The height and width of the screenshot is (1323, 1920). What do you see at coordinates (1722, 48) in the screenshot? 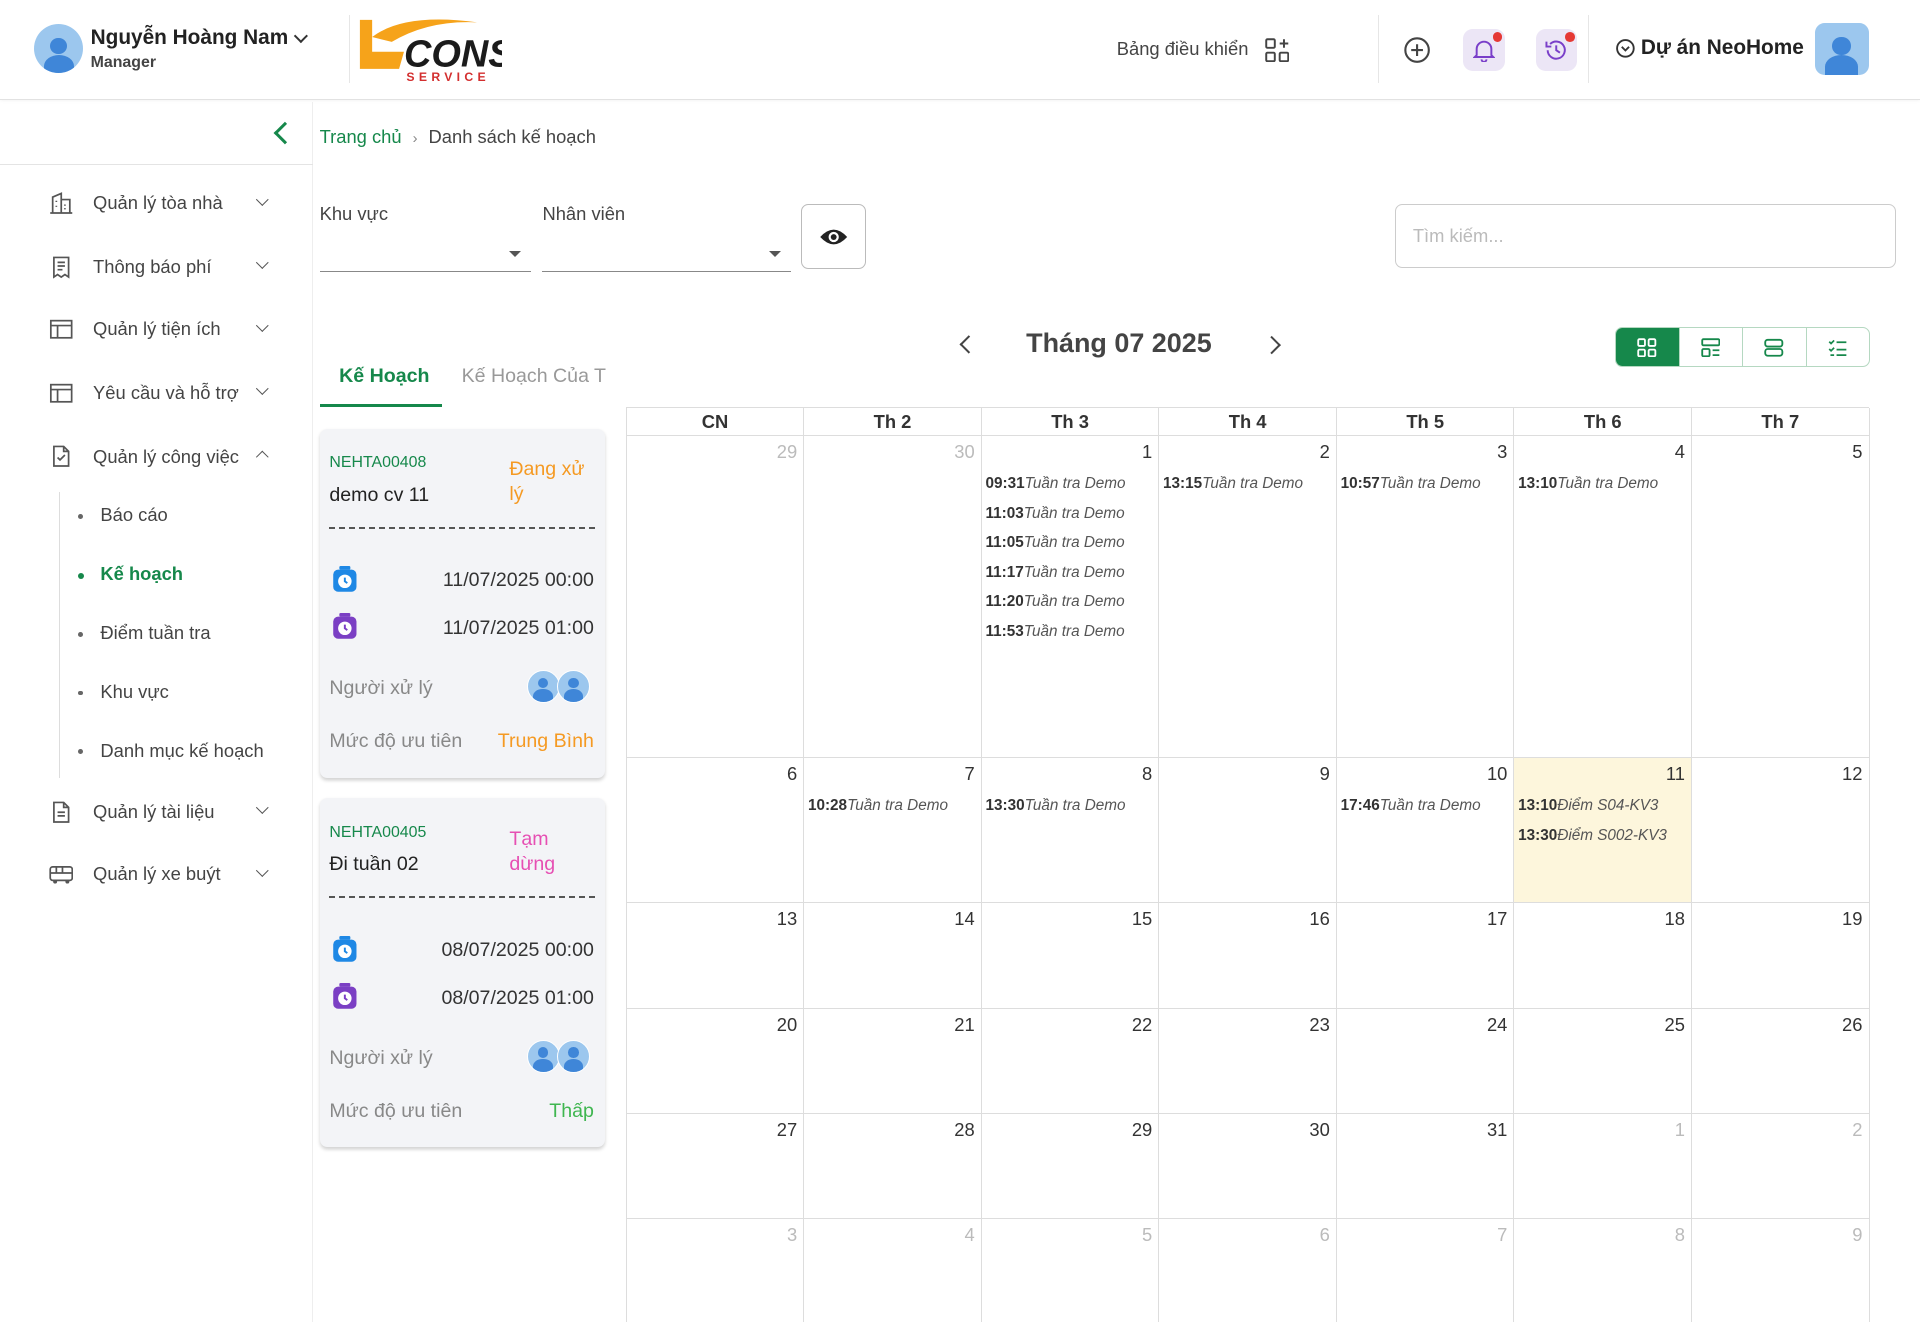
I see `project-selector: Dự án NeoHome` at bounding box center [1722, 48].